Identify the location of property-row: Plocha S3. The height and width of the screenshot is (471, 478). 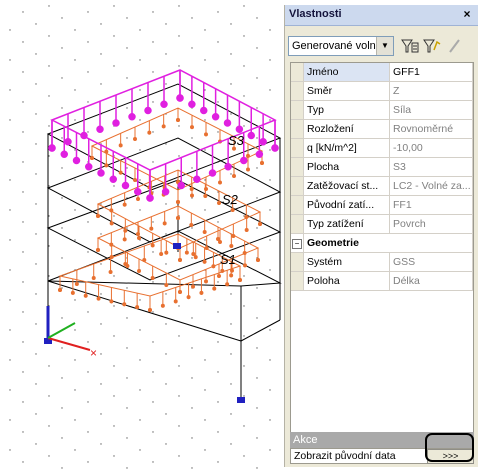
(382, 167).